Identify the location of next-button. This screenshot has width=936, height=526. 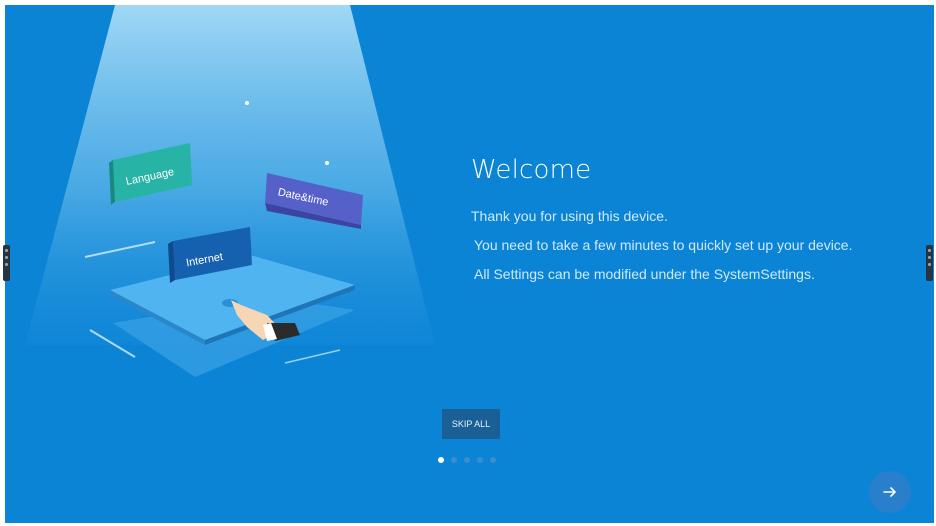
(890, 492).